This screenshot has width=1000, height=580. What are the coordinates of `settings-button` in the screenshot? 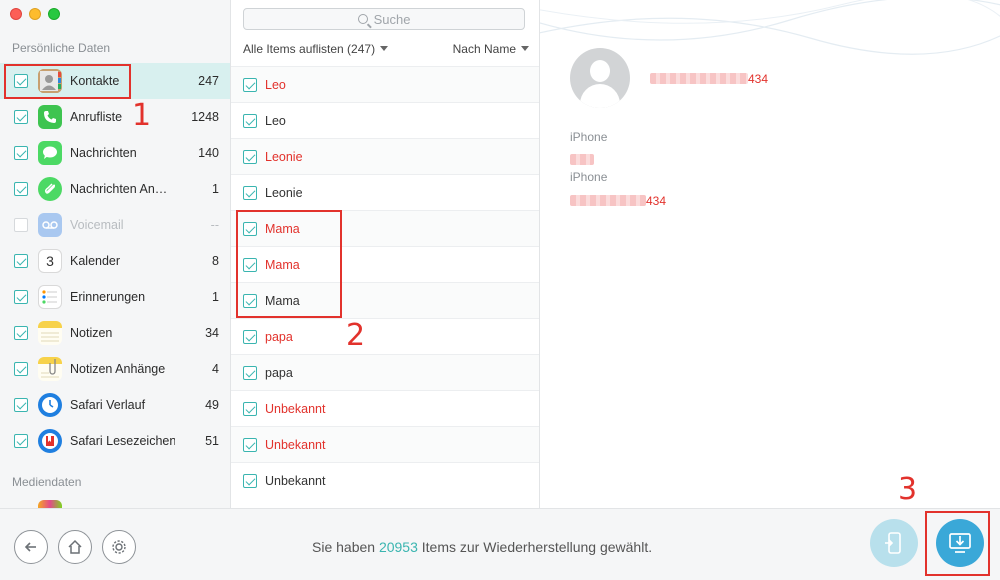 It's located at (119, 547).